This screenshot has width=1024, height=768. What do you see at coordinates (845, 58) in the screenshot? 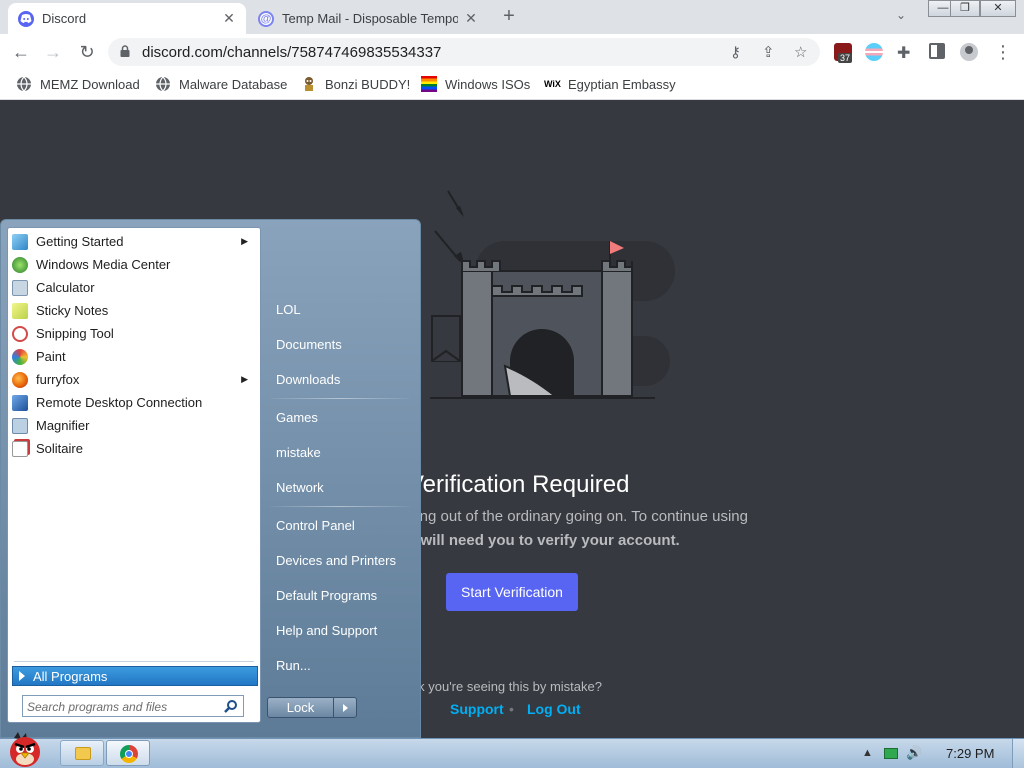
I see `extension-badge: 37` at bounding box center [845, 58].